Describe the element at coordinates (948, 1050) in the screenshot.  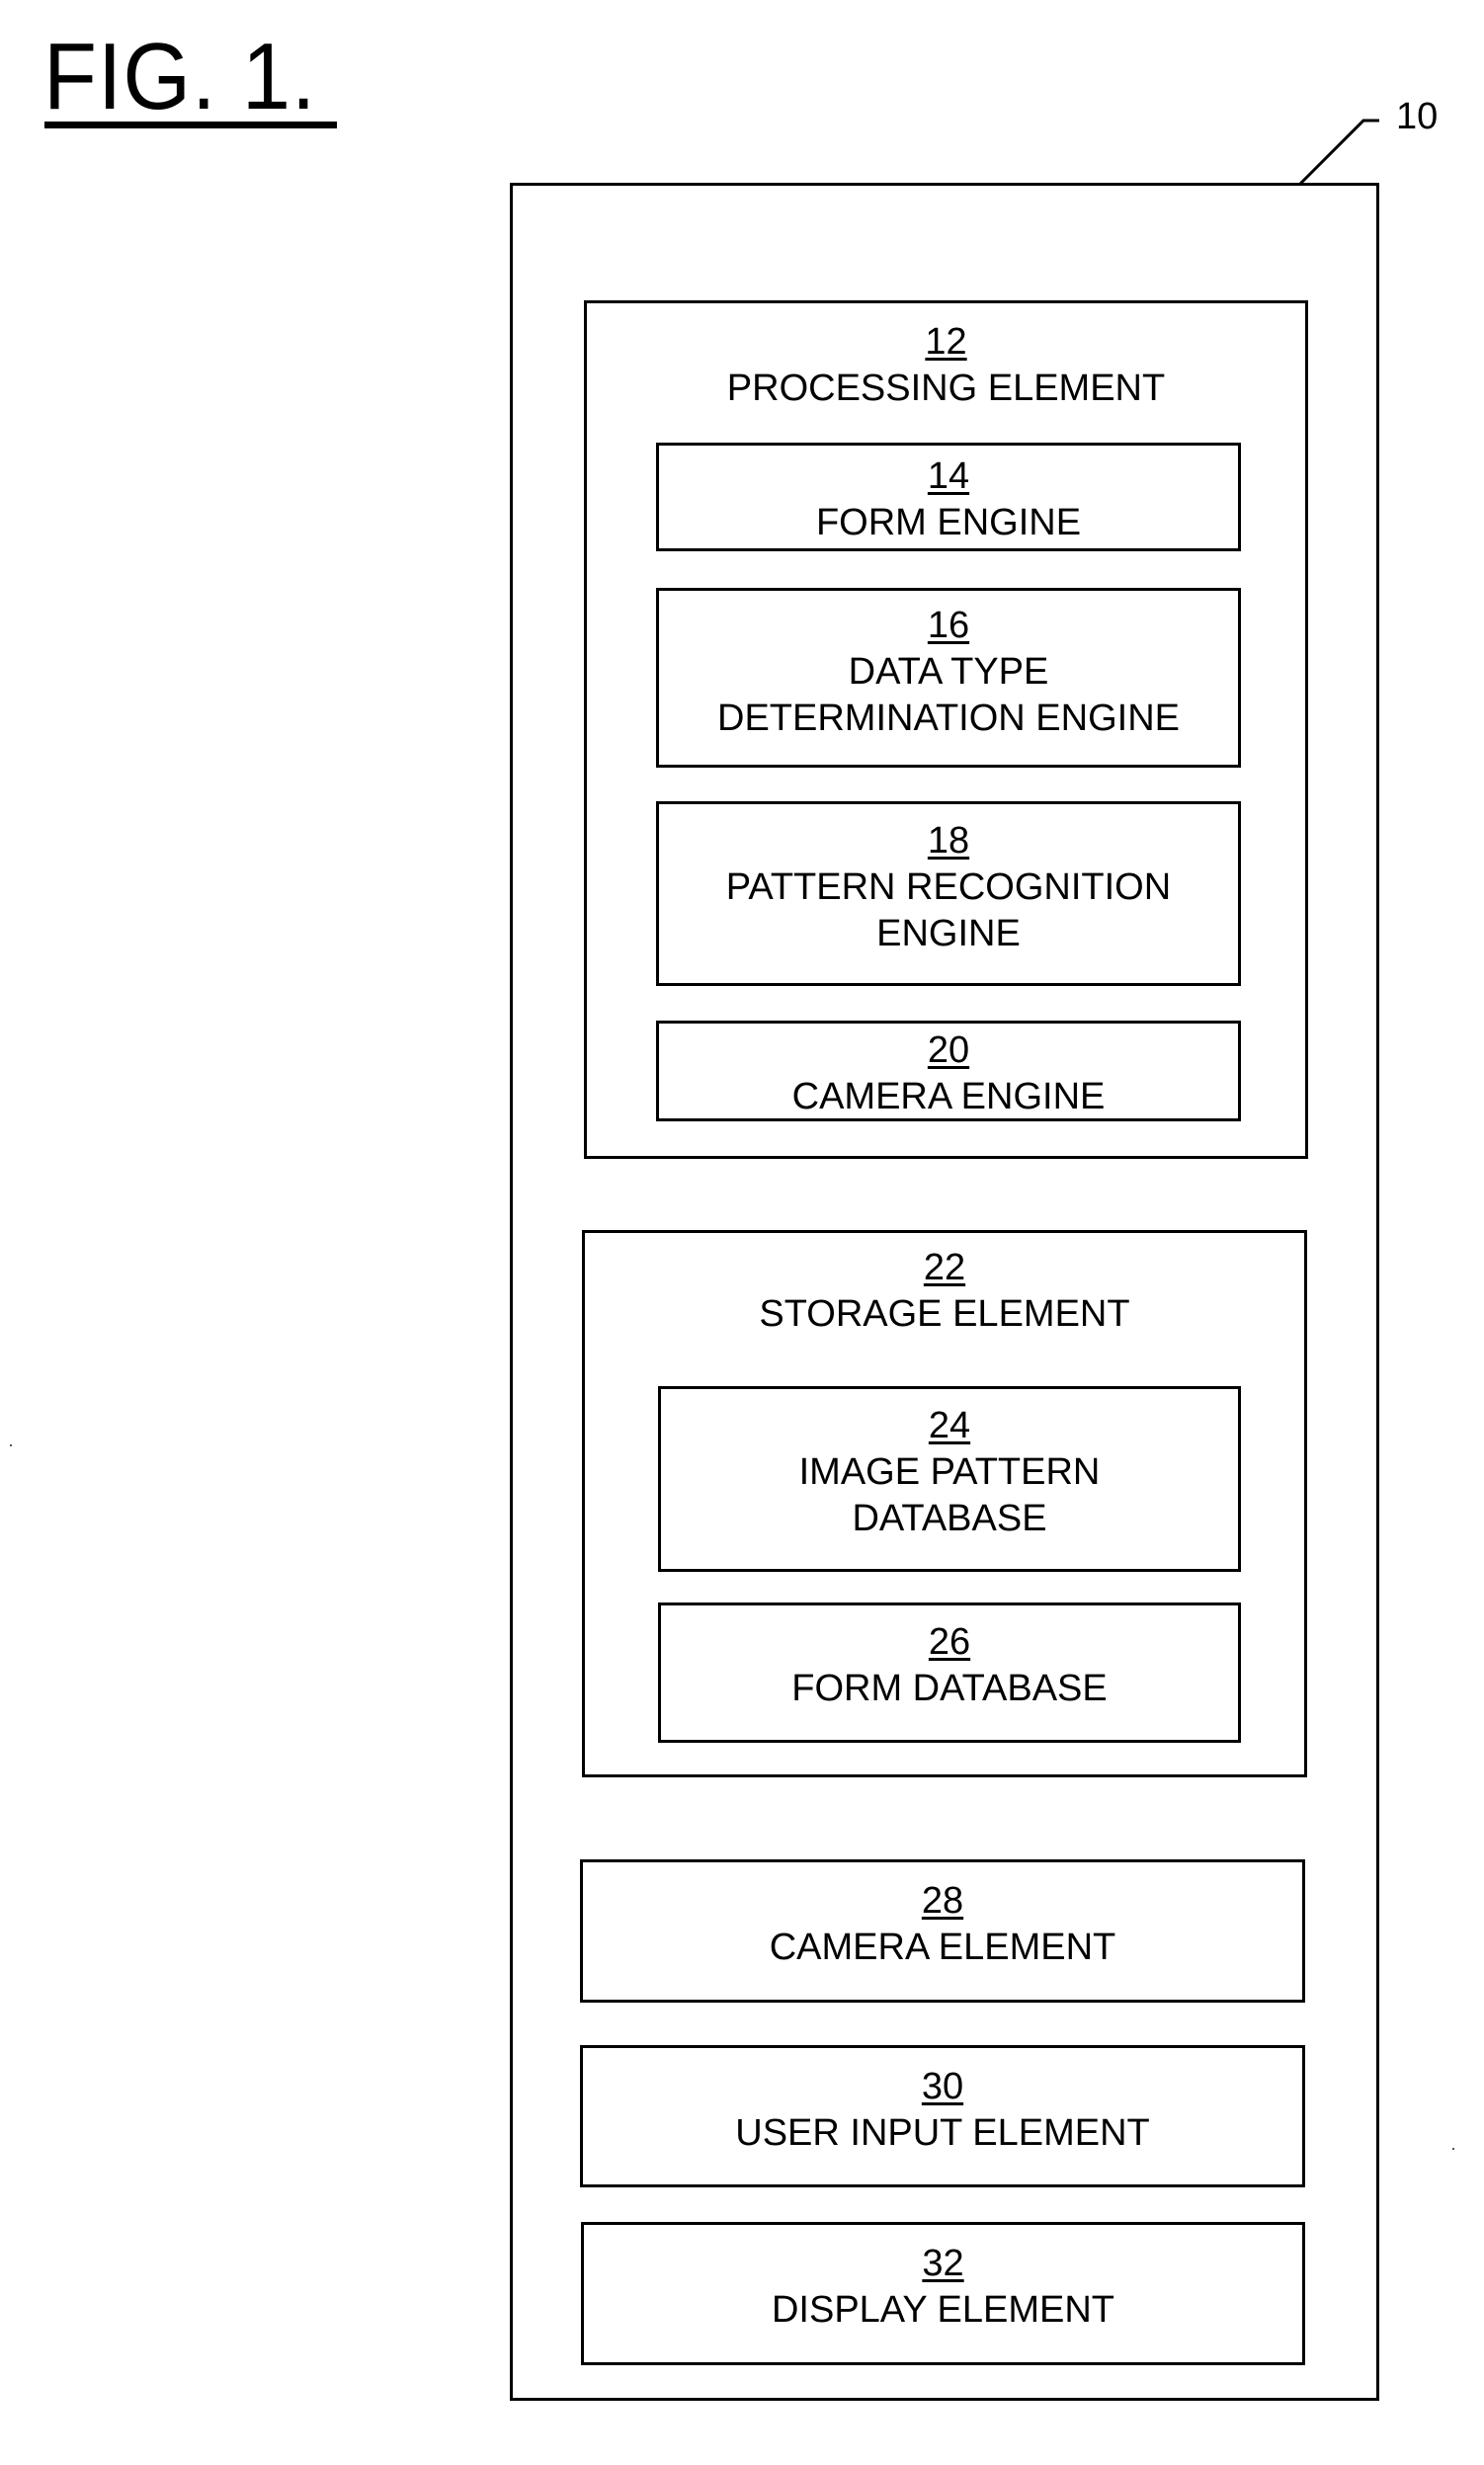
I see `camera-engine-number: 20` at that location.